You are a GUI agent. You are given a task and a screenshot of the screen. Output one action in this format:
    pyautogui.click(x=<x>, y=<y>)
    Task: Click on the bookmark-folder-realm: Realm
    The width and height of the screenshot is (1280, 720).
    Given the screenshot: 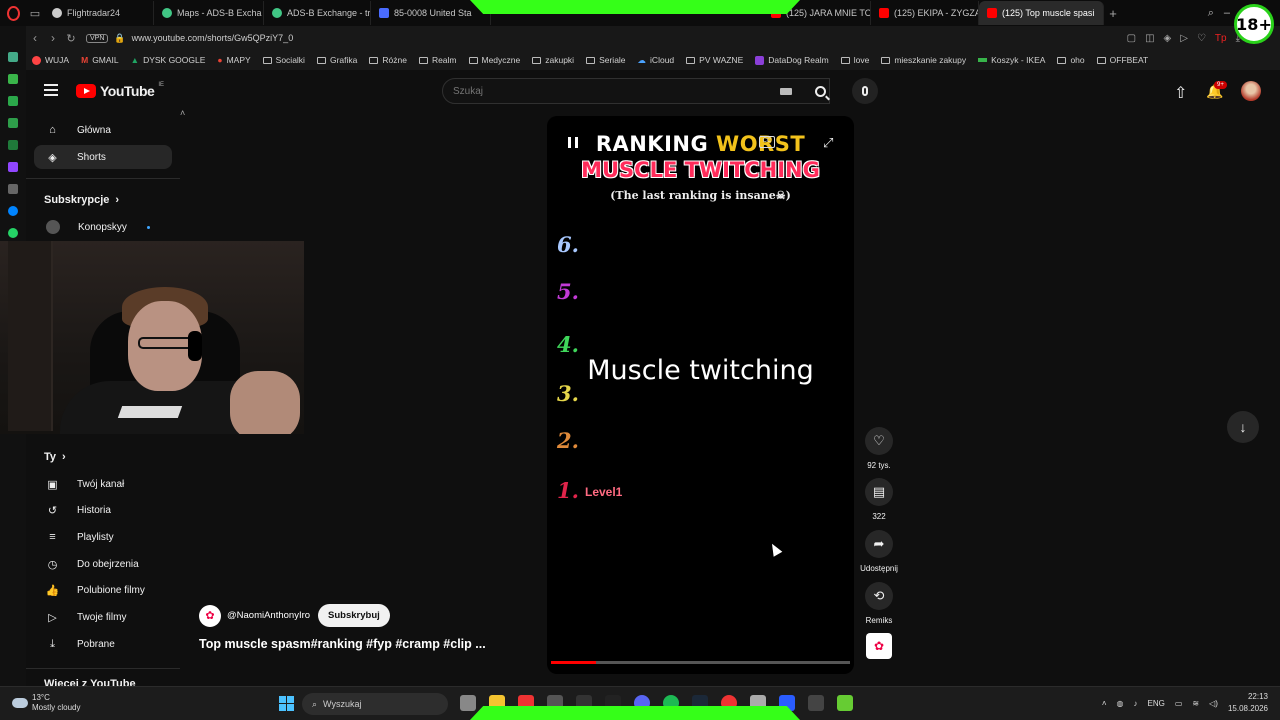 What is the action you would take?
    pyautogui.click(x=437, y=60)
    